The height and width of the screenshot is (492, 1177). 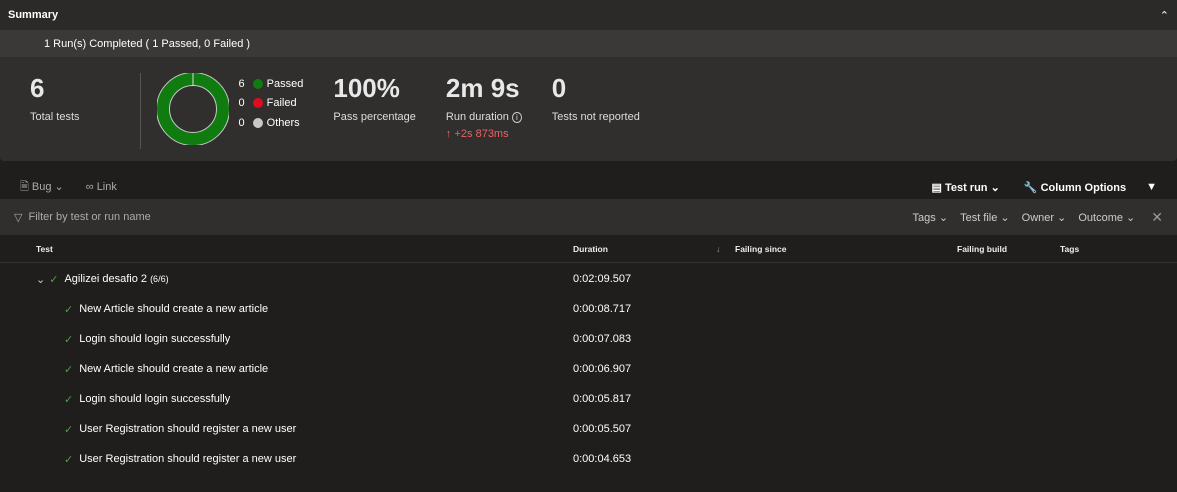 What do you see at coordinates (602, 339) in the screenshot?
I see `test-duration: 0:00:07.083` at bounding box center [602, 339].